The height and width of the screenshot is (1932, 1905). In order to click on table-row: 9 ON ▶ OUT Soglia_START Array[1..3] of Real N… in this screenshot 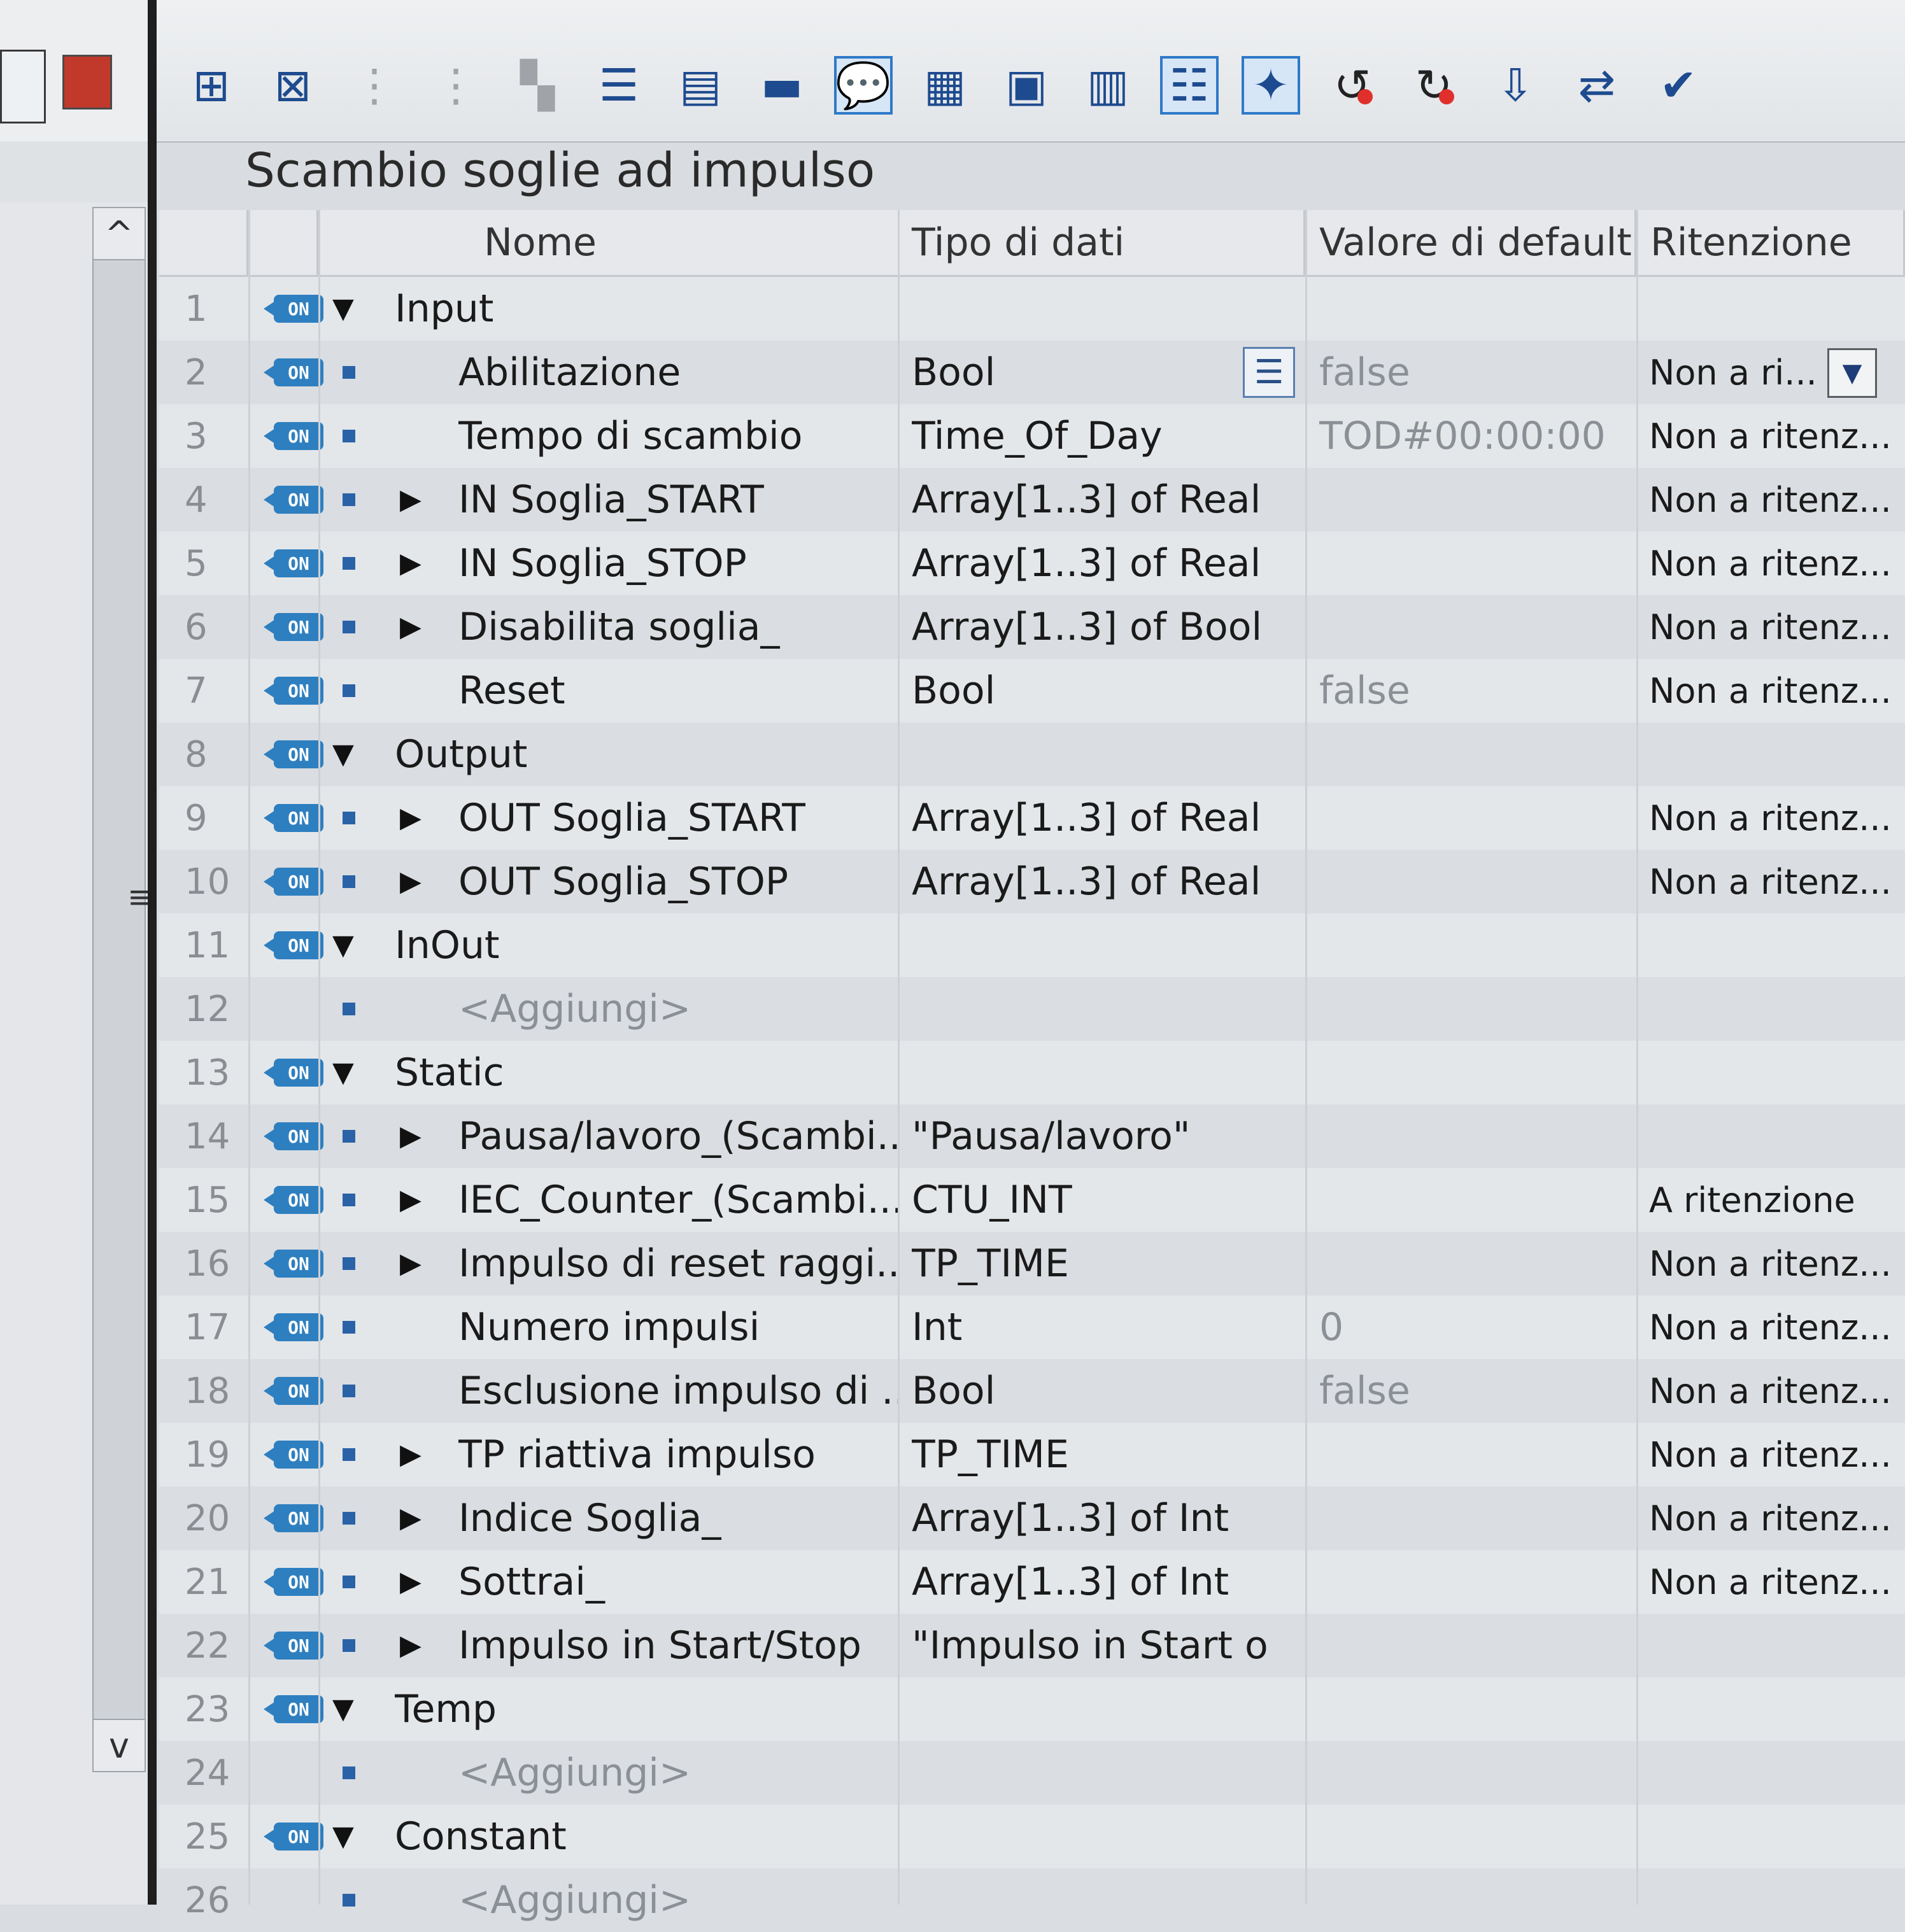, I will do `click(1032, 818)`.